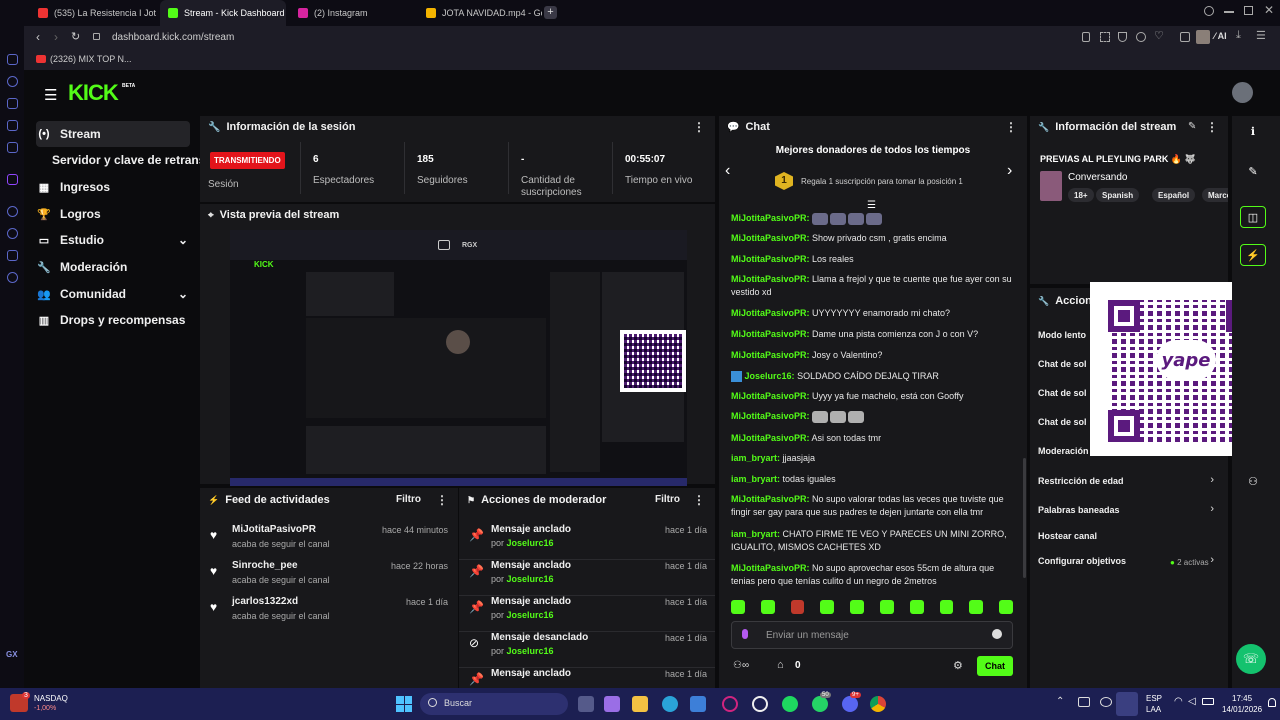 The height and width of the screenshot is (720, 1280). Describe the element at coordinates (12, 277) in the screenshot. I see `settings-icon` at that location.